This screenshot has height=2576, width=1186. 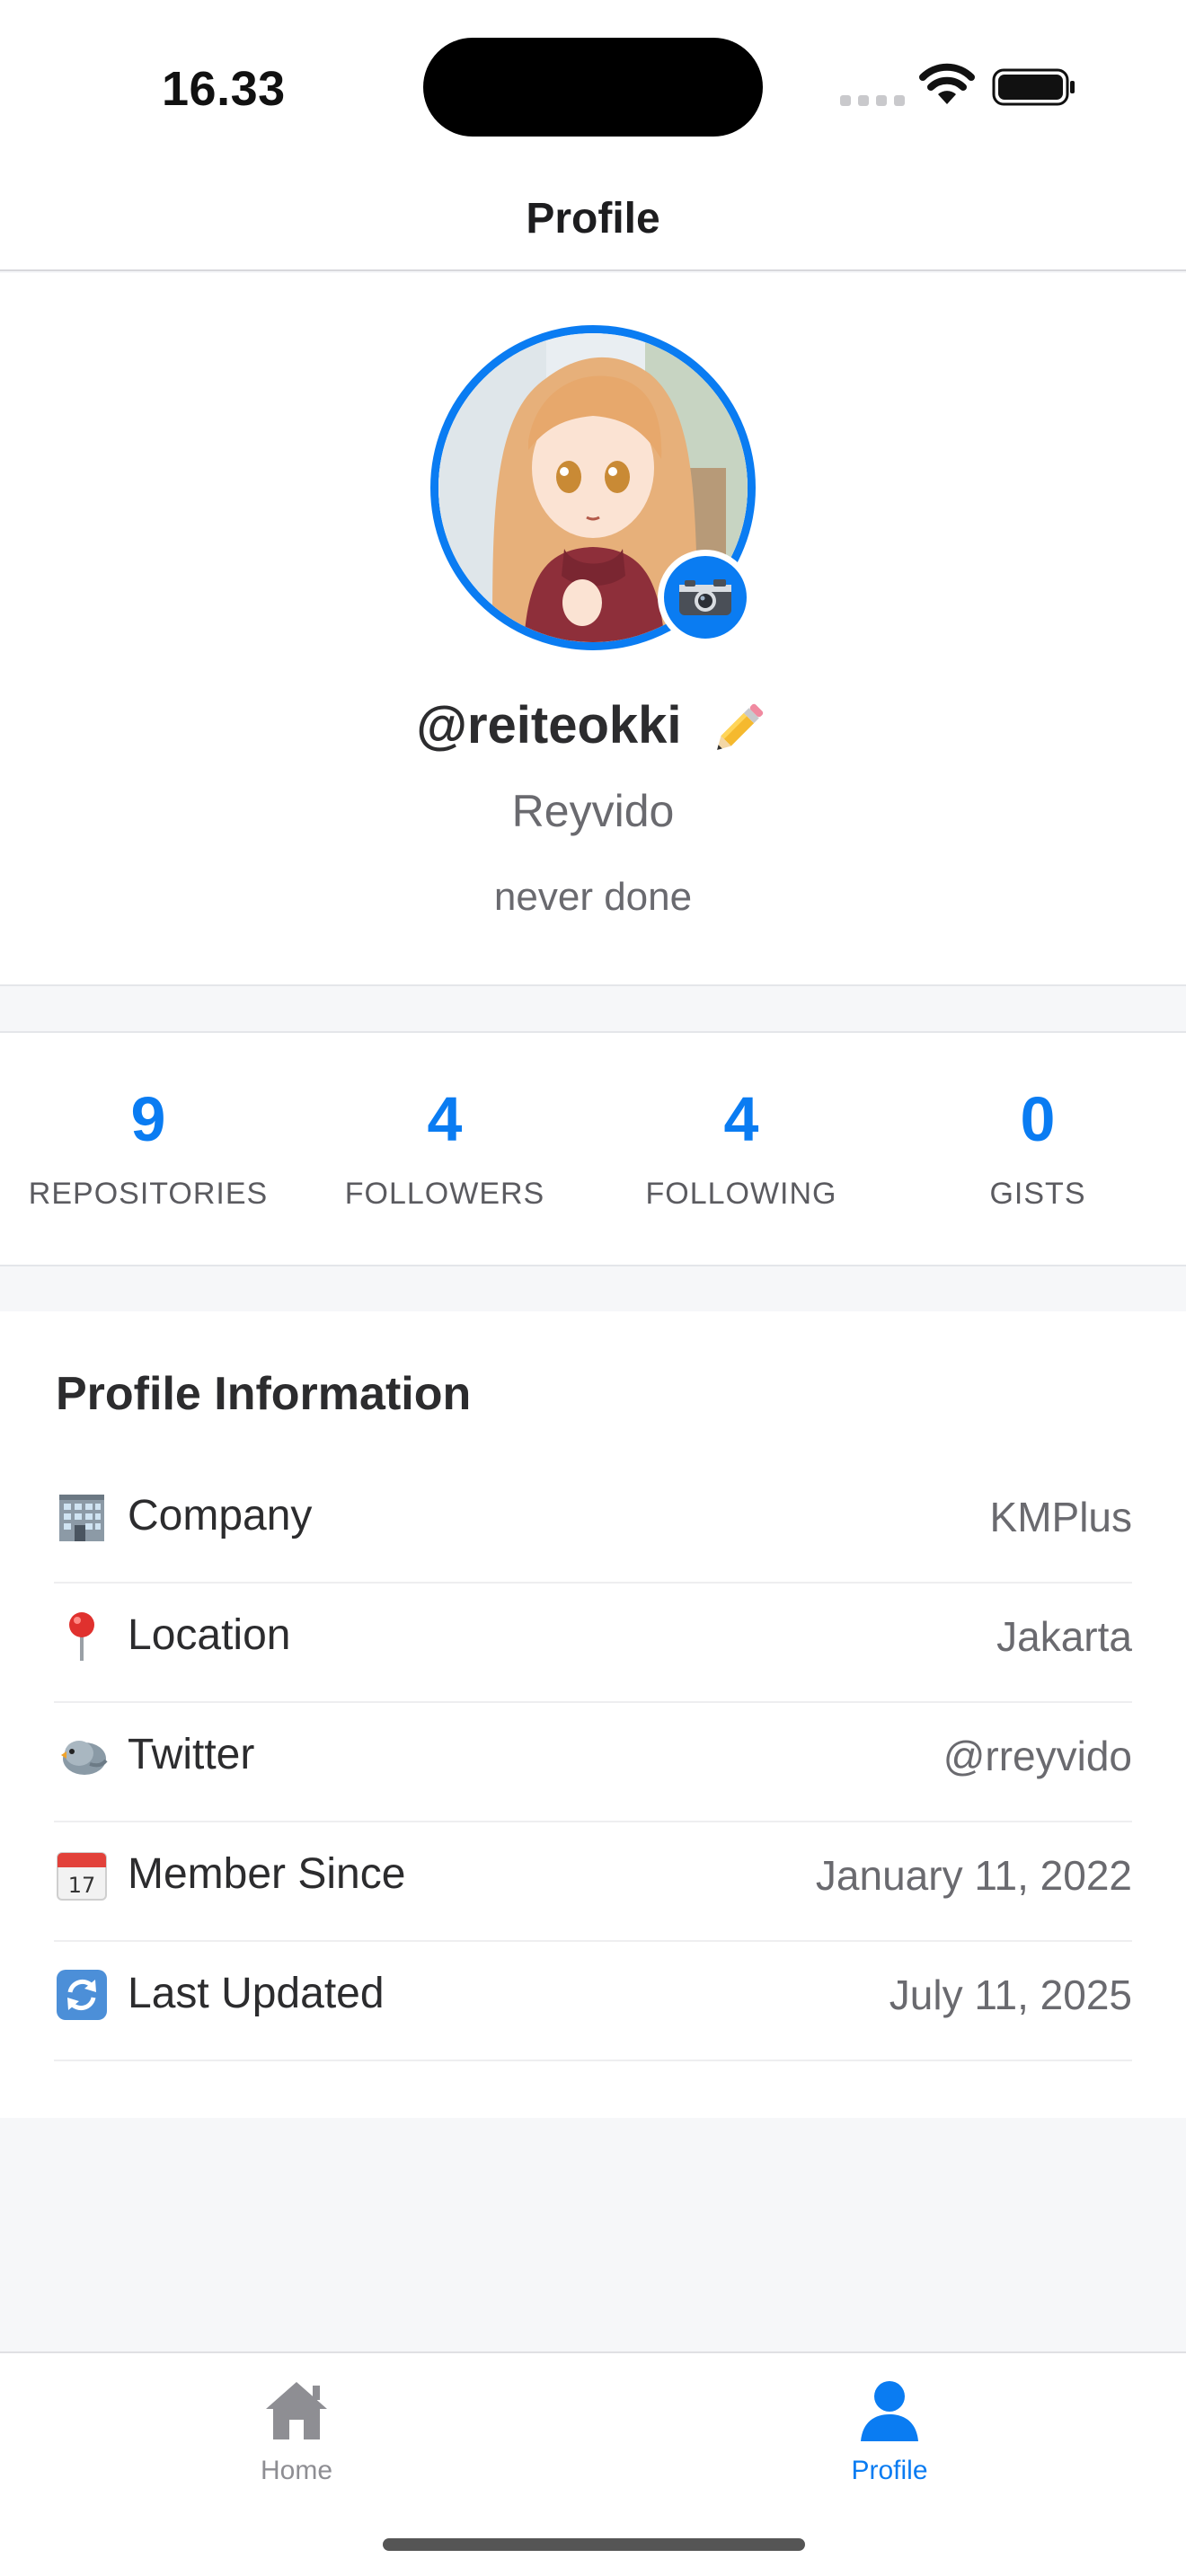 I want to click on bio-text: never done, so click(x=593, y=897).